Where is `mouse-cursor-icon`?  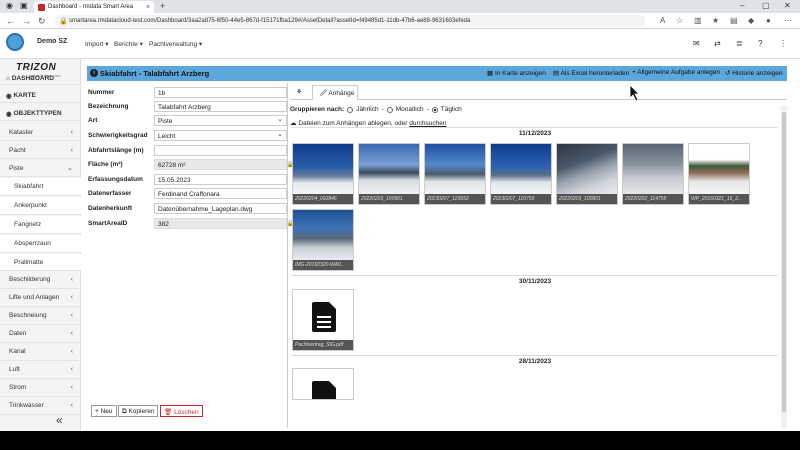
mouse-cursor-icon is located at coordinates (634, 93).